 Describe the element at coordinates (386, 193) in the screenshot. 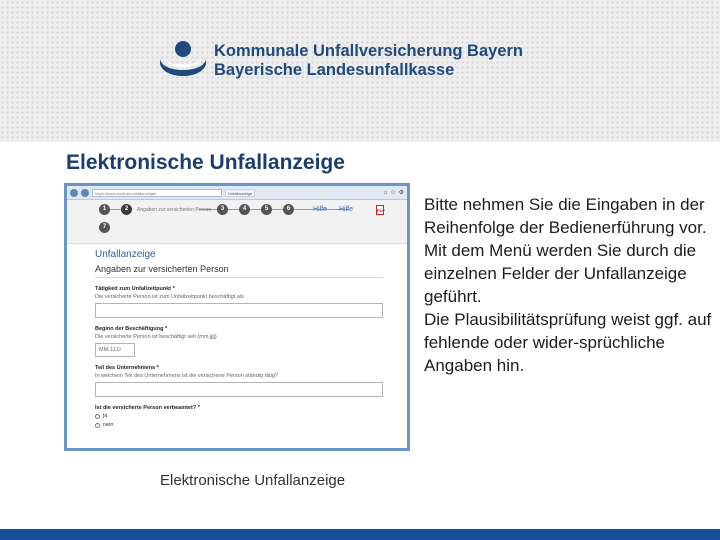

I see `home-icon: ⌂` at that location.